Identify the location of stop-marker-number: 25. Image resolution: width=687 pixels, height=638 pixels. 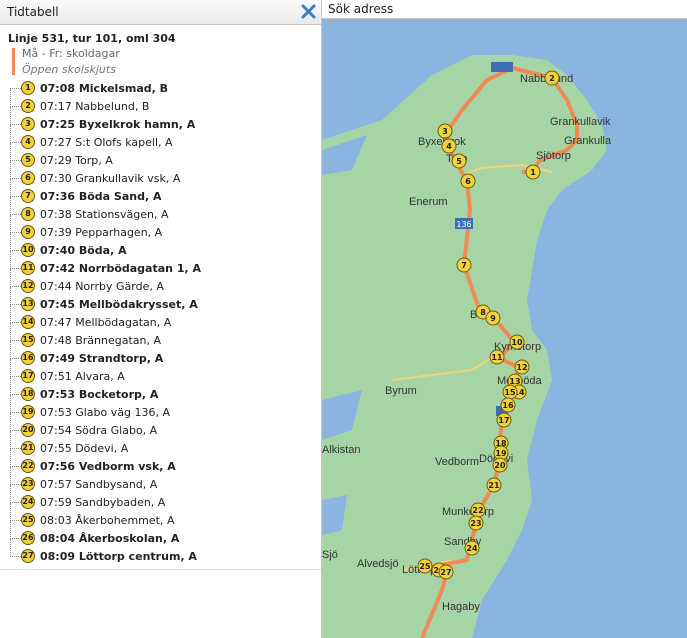
(425, 566).